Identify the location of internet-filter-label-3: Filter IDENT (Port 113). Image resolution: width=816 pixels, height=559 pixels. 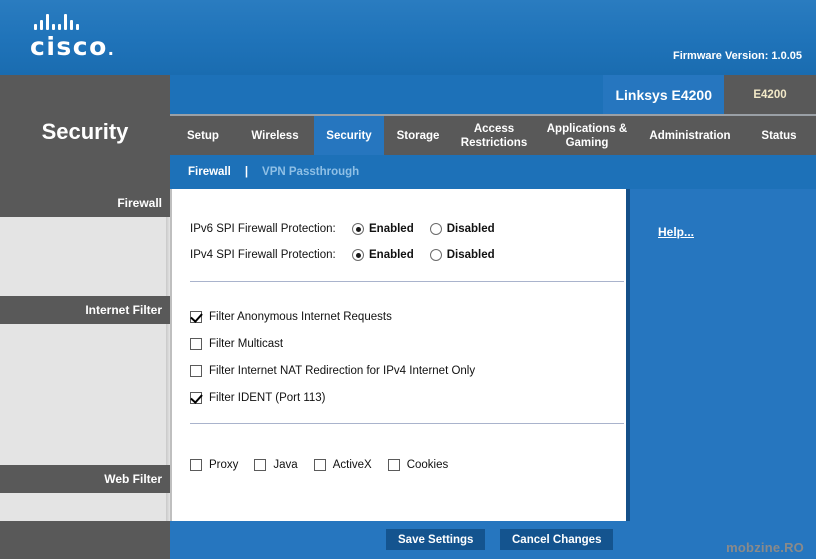
(267, 398).